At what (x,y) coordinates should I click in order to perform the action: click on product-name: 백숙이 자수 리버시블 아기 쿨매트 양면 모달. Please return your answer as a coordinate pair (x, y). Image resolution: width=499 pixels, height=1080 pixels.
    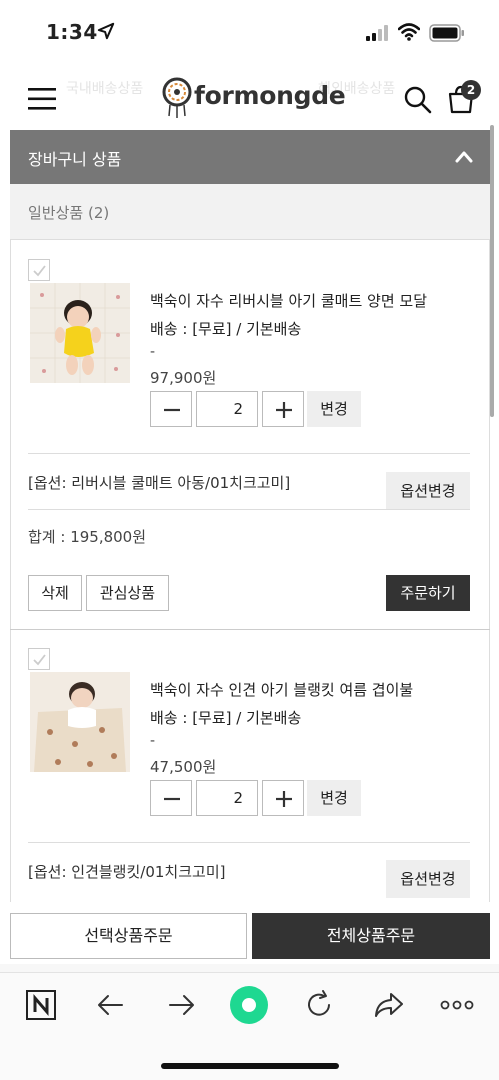
    Looking at the image, I should click on (288, 300).